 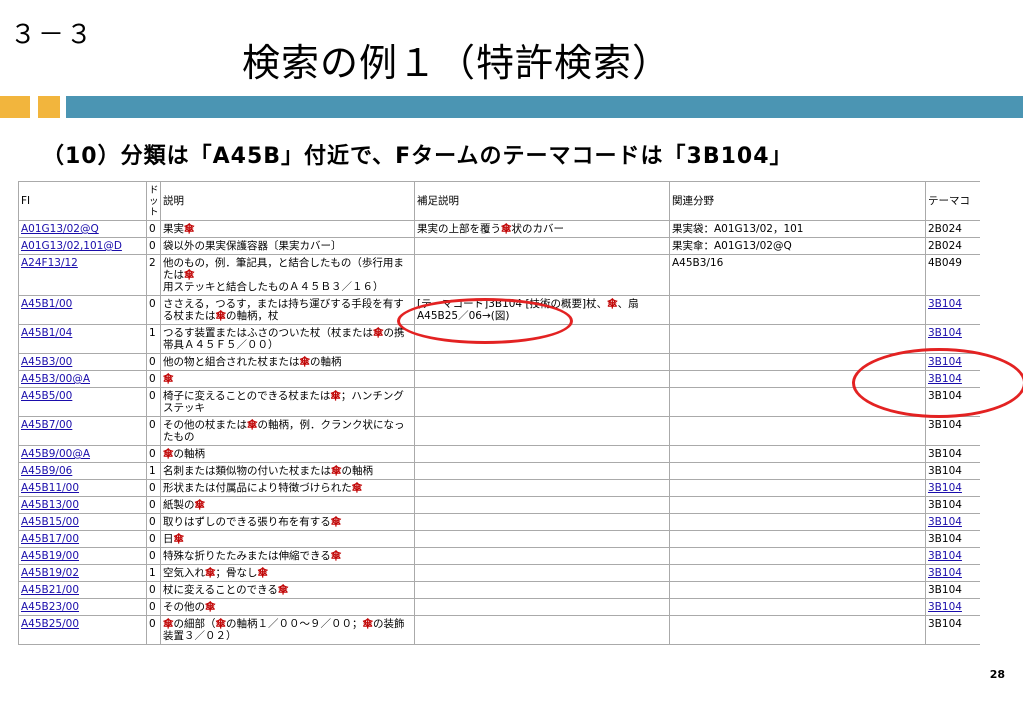 What do you see at coordinates (287, 505) in the screenshot?
I see `cell-description: 紙製の傘` at bounding box center [287, 505].